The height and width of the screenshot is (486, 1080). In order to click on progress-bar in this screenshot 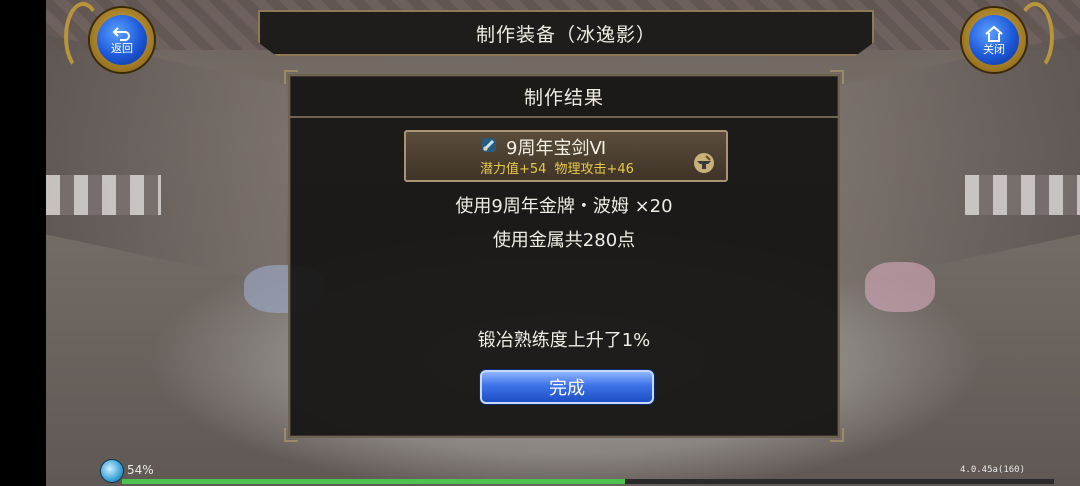, I will do `click(588, 481)`.